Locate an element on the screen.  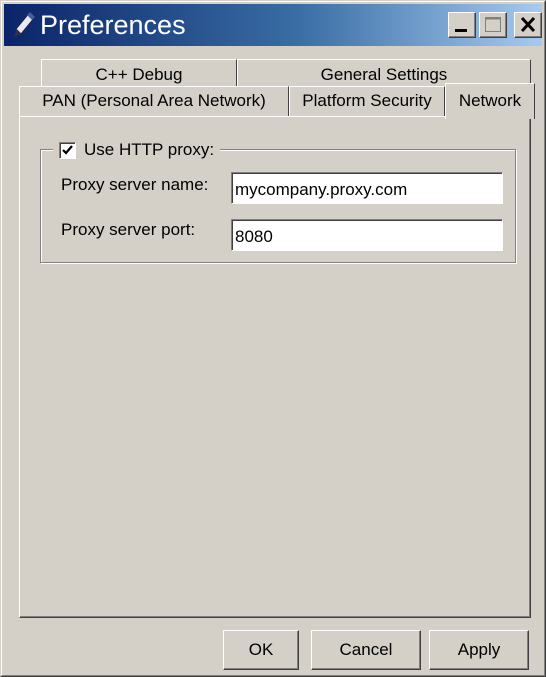
proxy-server-port-label: Proxy server port: is located at coordinates (128, 229).